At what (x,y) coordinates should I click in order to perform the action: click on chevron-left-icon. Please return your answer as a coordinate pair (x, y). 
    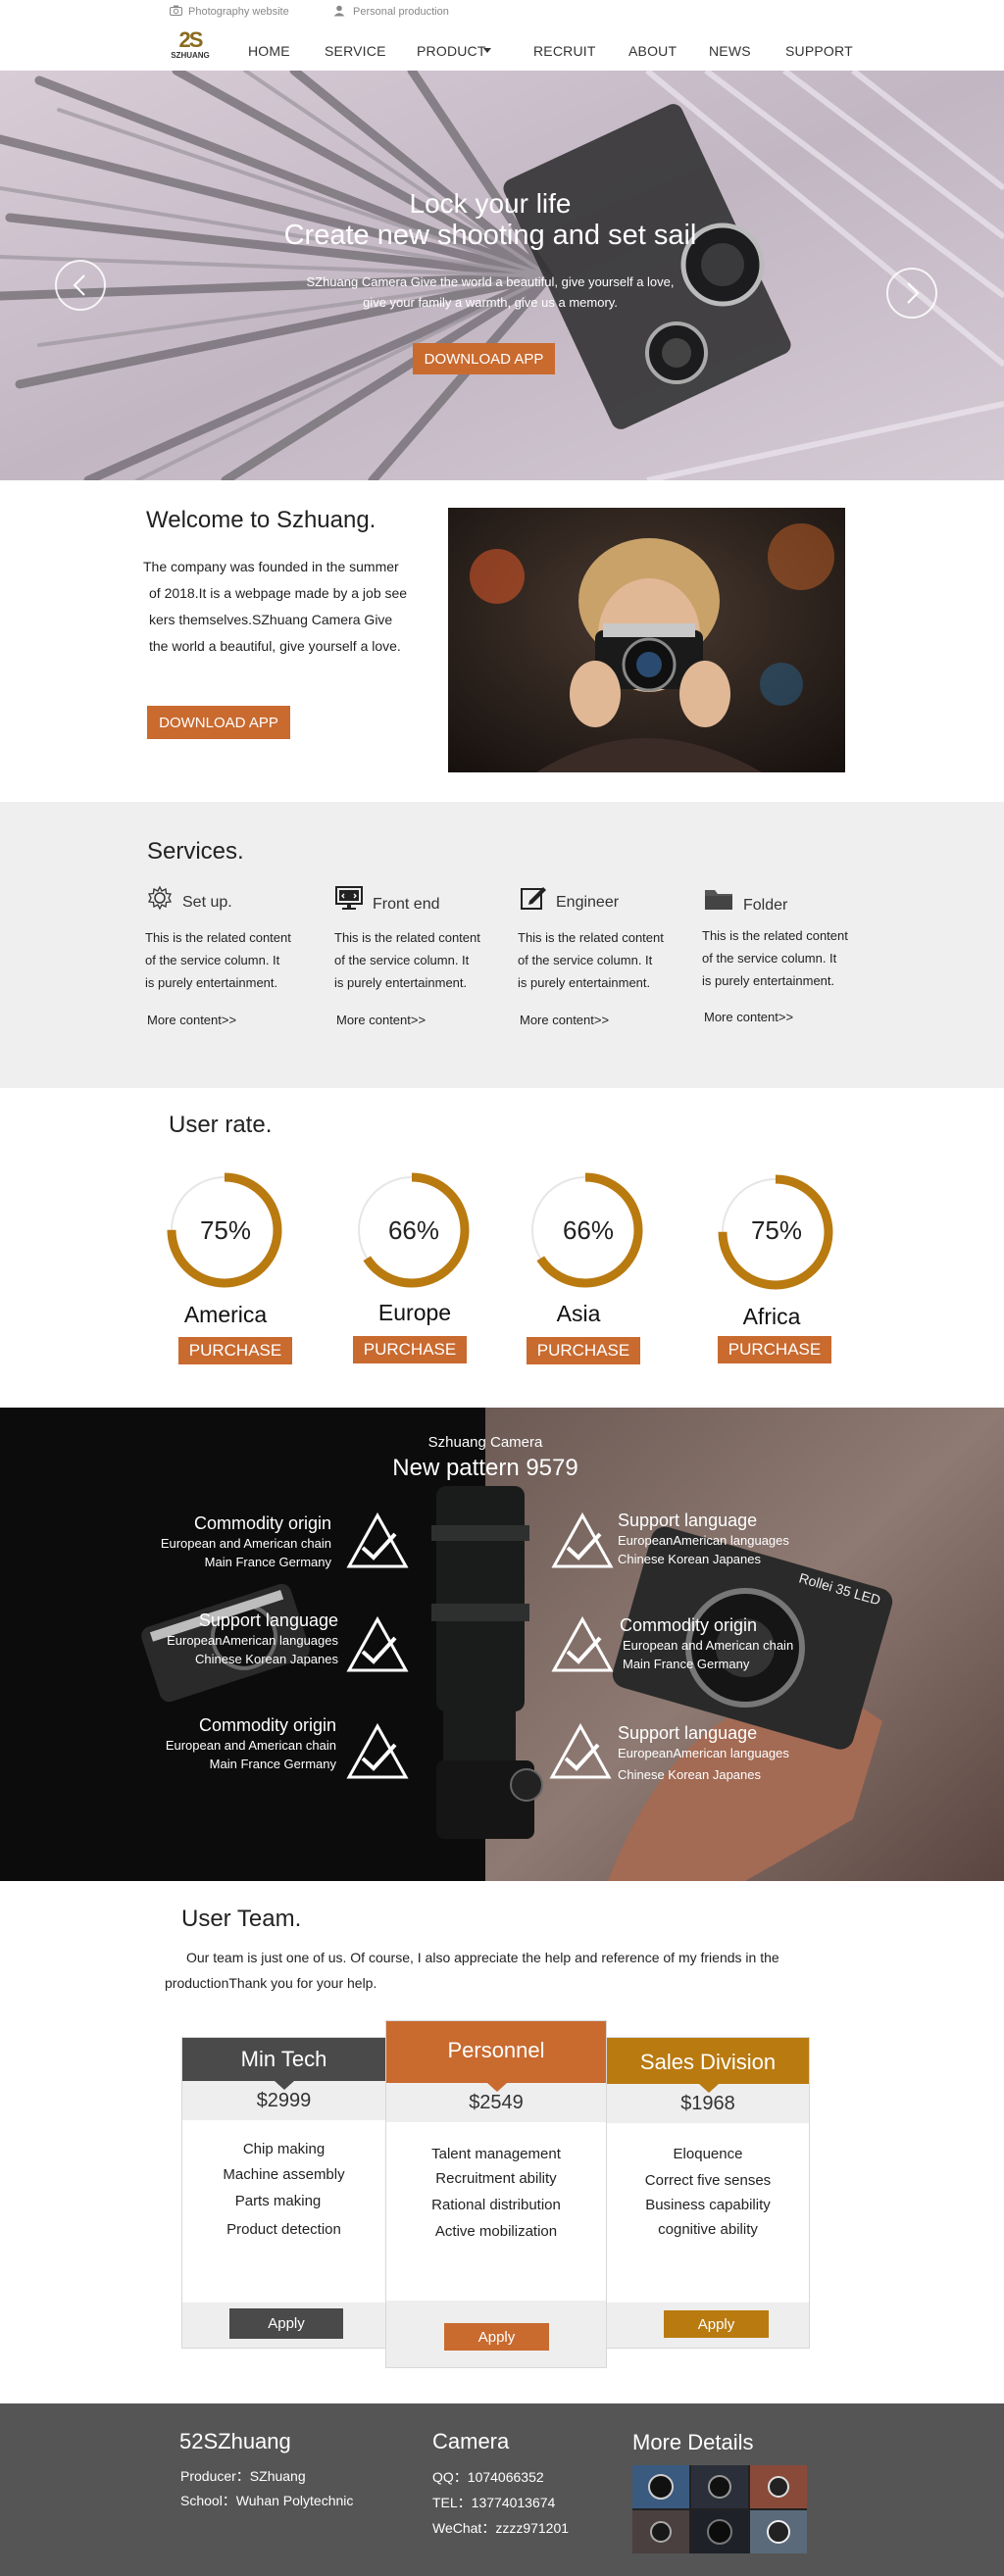
    Looking at the image, I should click on (79, 285).